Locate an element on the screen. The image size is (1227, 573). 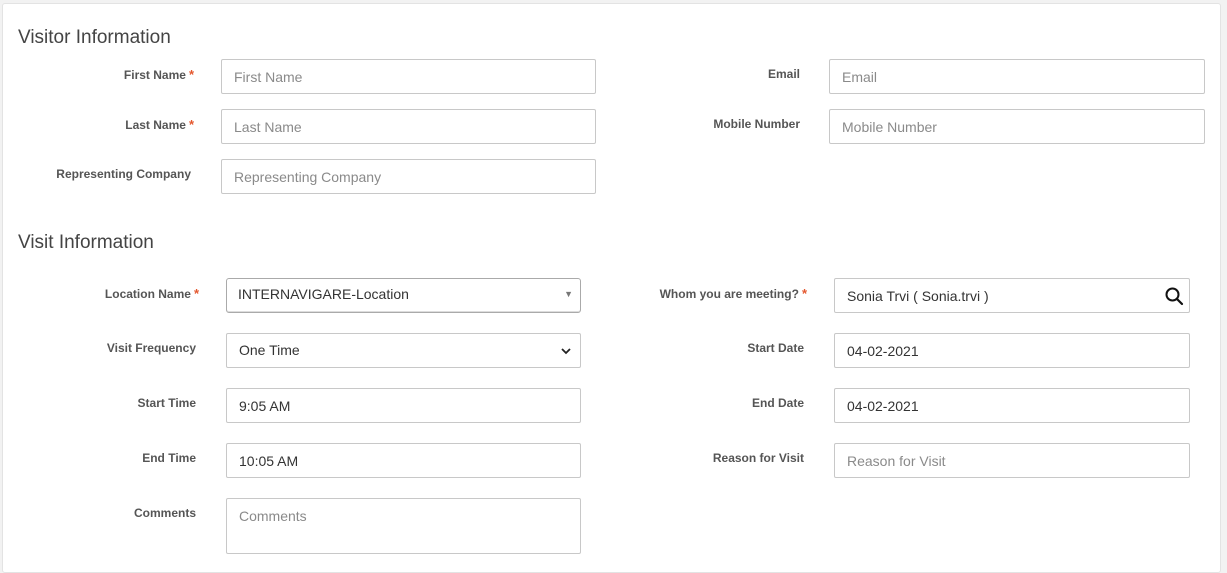
end-time-input is located at coordinates (403, 460).